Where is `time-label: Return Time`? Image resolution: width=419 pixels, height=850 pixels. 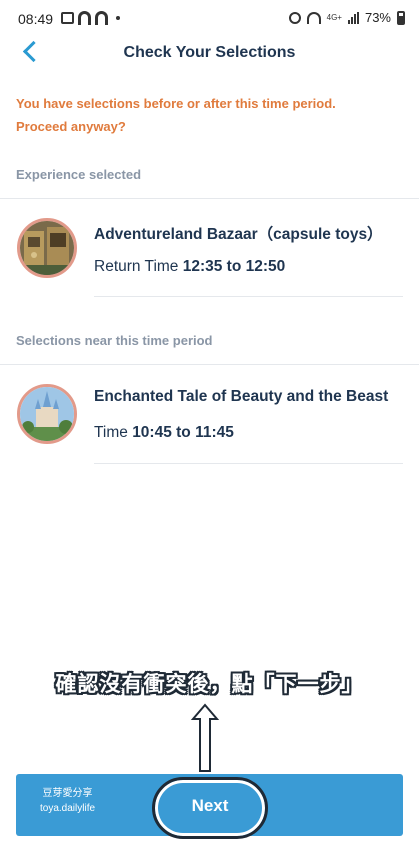 time-label: Return Time is located at coordinates (138, 266).